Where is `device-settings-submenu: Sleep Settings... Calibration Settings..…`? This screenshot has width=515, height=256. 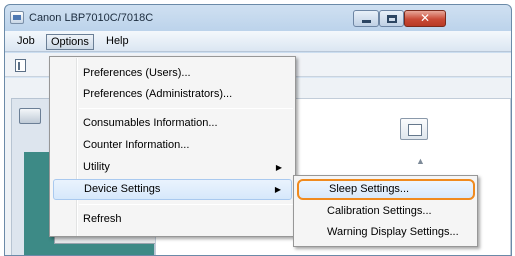
device-settings-submenu: Sleep Settings... Calibration Settings..… is located at coordinates (385, 211).